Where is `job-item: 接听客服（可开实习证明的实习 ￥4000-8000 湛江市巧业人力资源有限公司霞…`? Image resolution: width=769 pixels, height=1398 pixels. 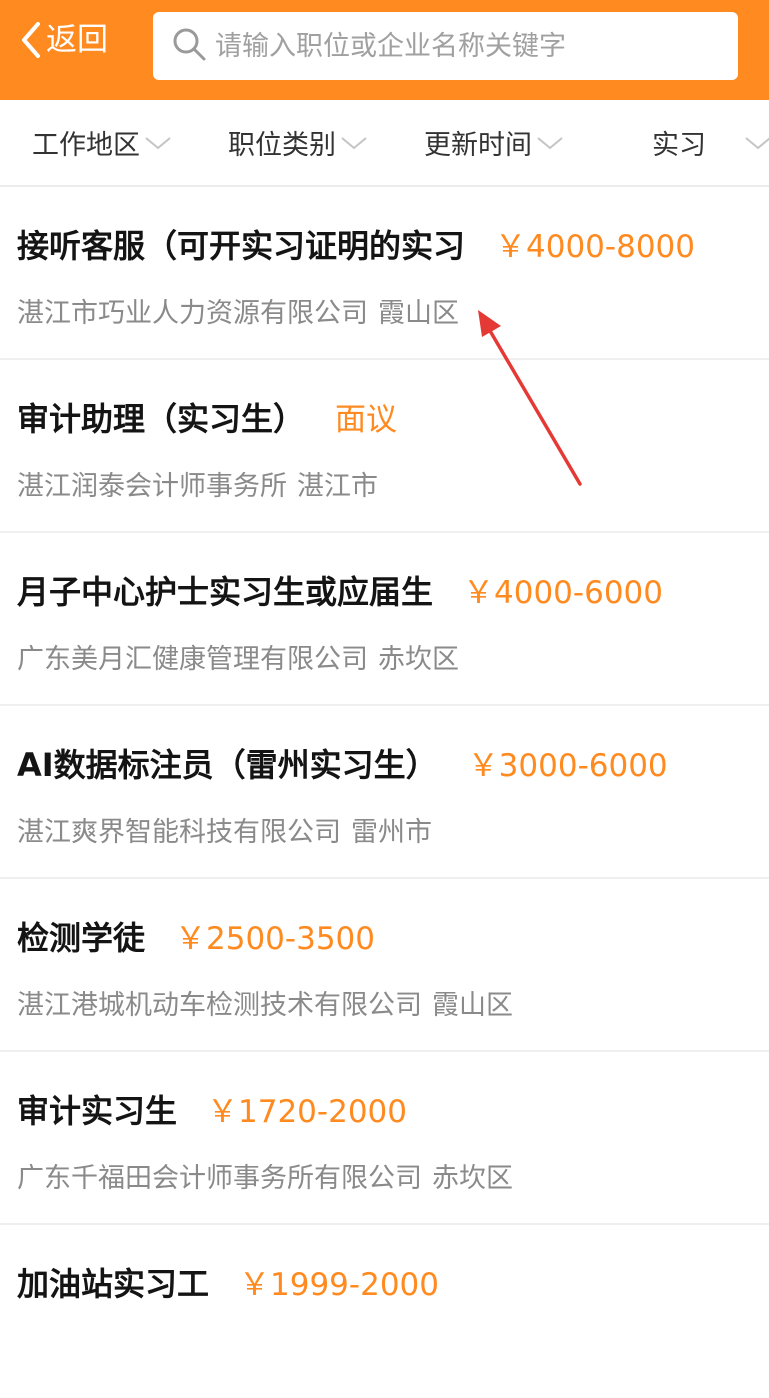
job-item: 接听客服（可开实习证明的实习 ￥4000-8000 湛江市巧业人力资源有限公司霞… is located at coordinates (384, 273).